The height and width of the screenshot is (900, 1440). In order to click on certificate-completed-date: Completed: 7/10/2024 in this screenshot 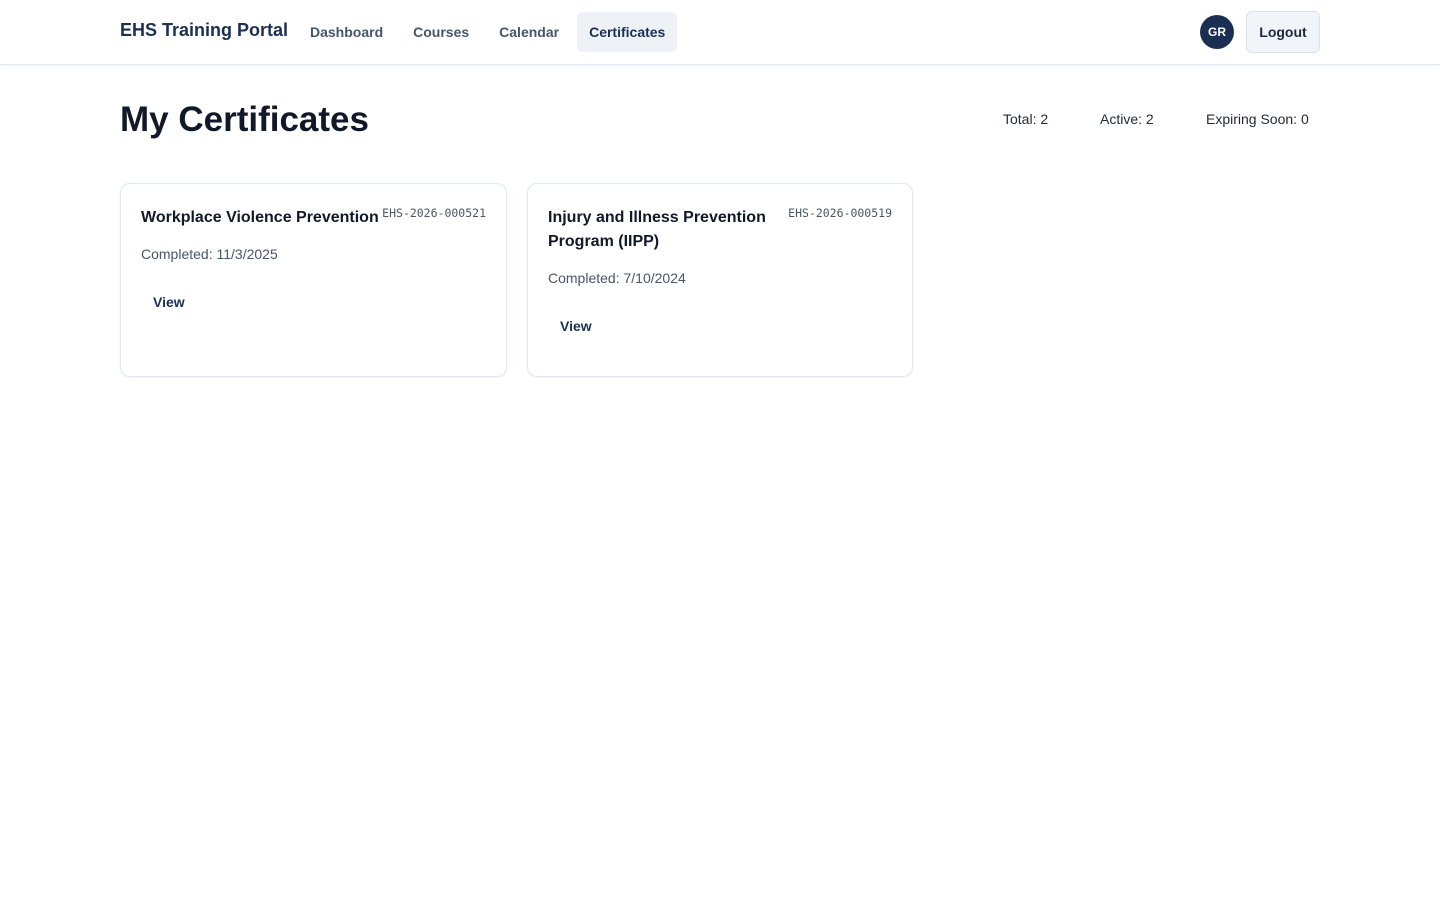, I will do `click(617, 278)`.